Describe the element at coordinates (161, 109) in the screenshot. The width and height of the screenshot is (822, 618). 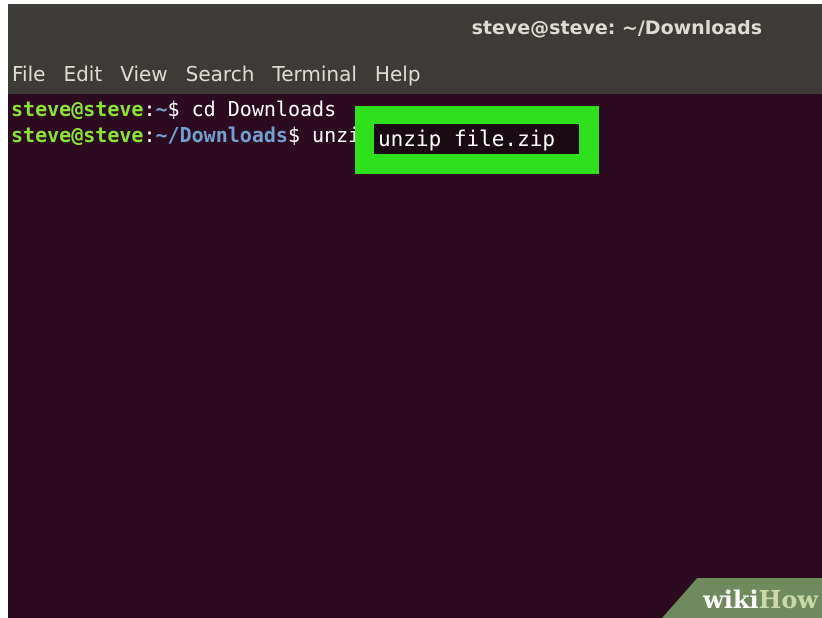
I see `prompt-path: ~` at that location.